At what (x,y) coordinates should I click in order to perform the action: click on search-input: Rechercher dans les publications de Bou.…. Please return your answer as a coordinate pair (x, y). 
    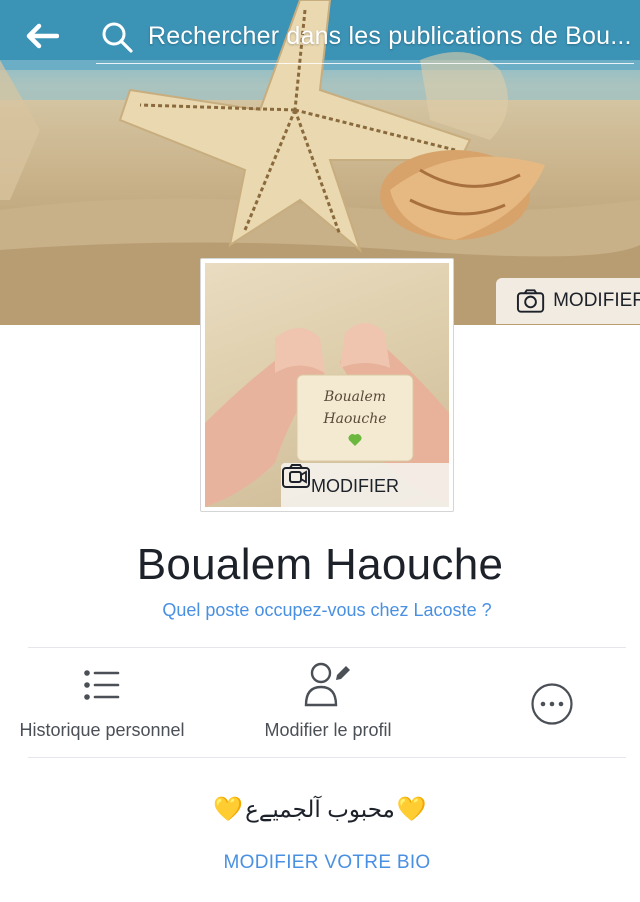
    Looking at the image, I should click on (365, 38).